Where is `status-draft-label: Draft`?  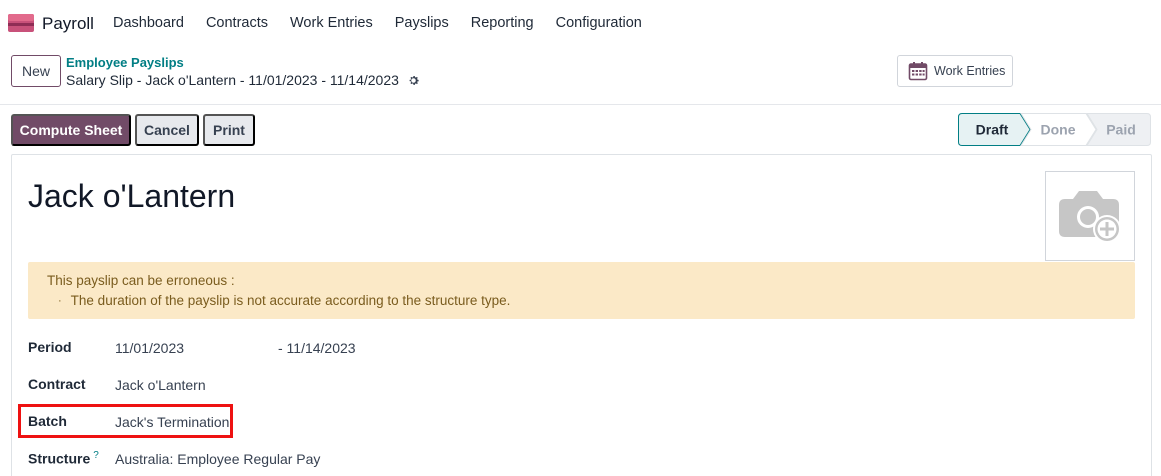 status-draft-label: Draft is located at coordinates (992, 130).